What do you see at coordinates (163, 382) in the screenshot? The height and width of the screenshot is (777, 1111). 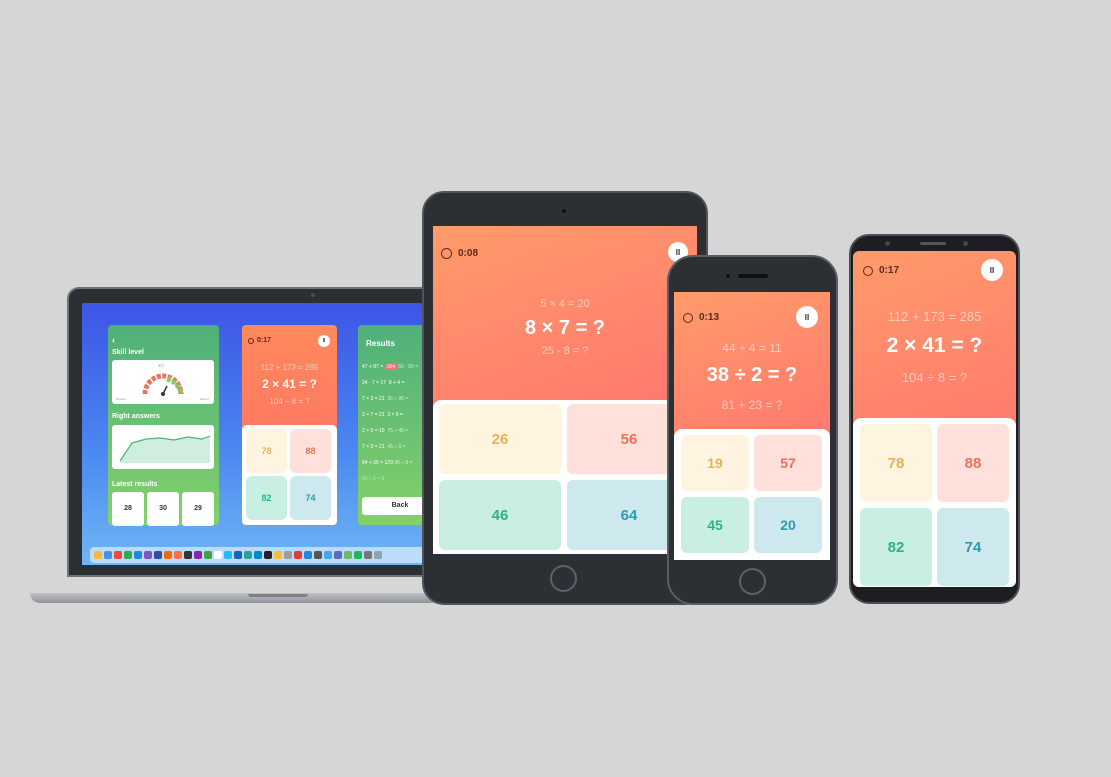 I see `skill-gauge-card: 327 Newbie Expert` at bounding box center [163, 382].